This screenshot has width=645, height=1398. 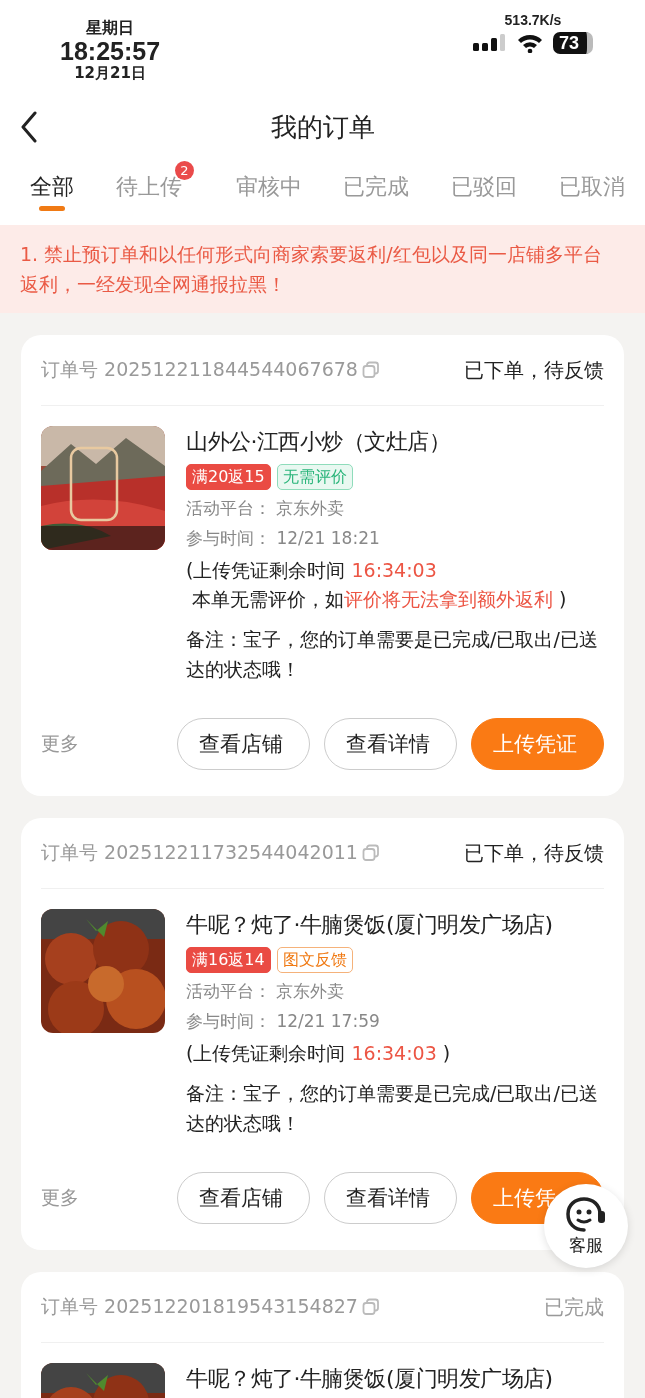 I want to click on headset-icon, so click(x=586, y=1214).